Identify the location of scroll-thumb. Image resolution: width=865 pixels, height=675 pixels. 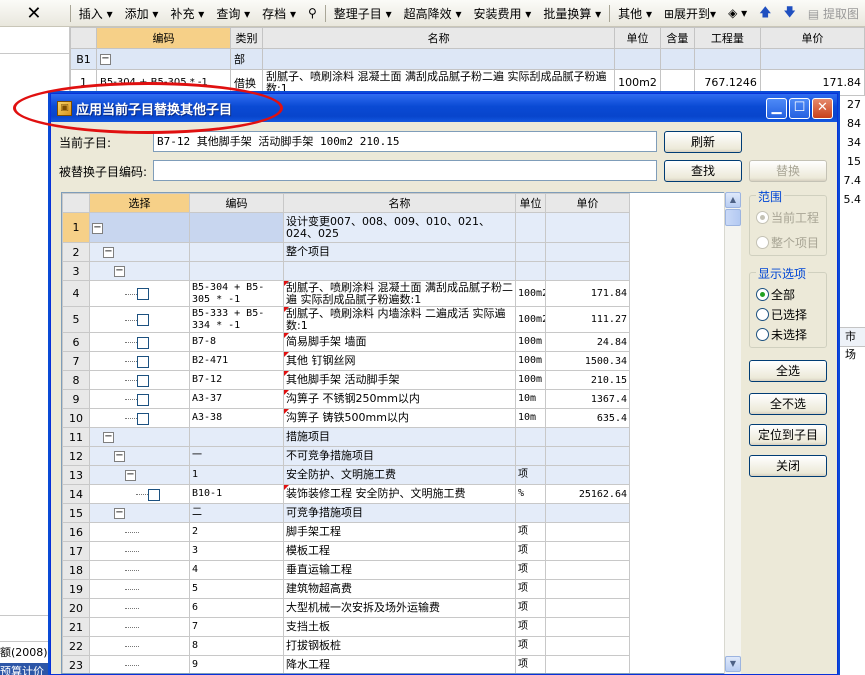
(733, 217).